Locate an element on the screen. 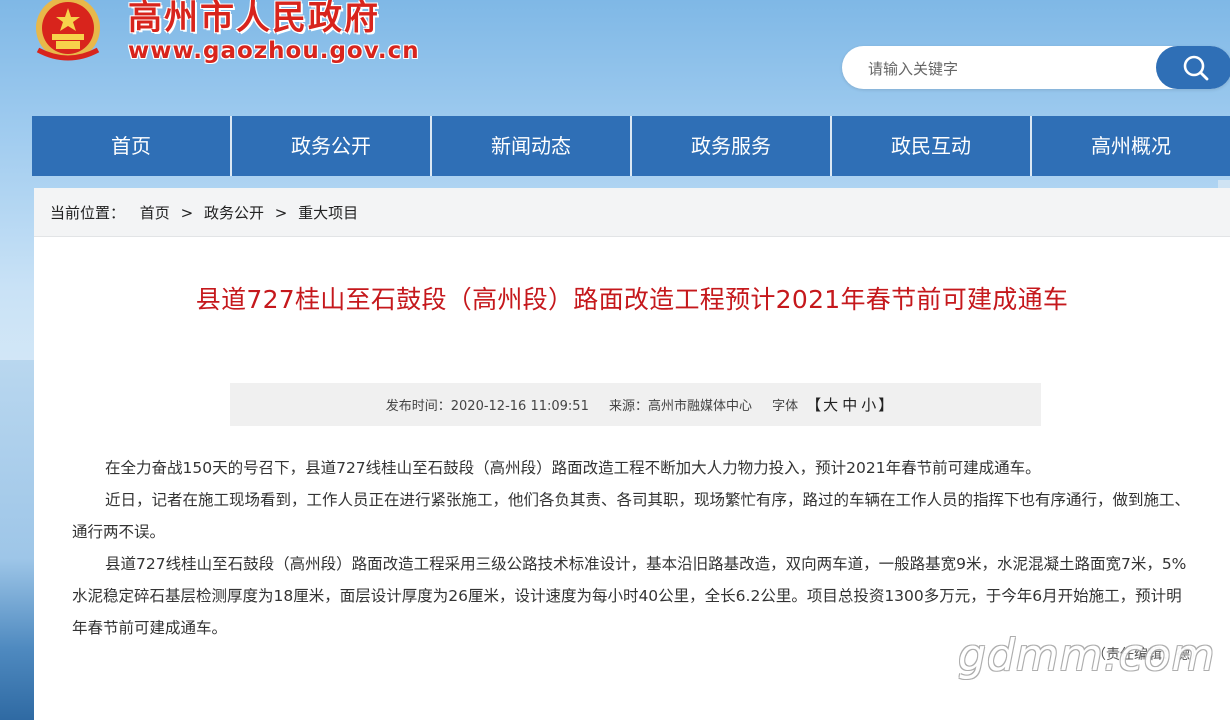 The width and height of the screenshot is (1230, 720). search-box is located at coordinates (1036, 67).